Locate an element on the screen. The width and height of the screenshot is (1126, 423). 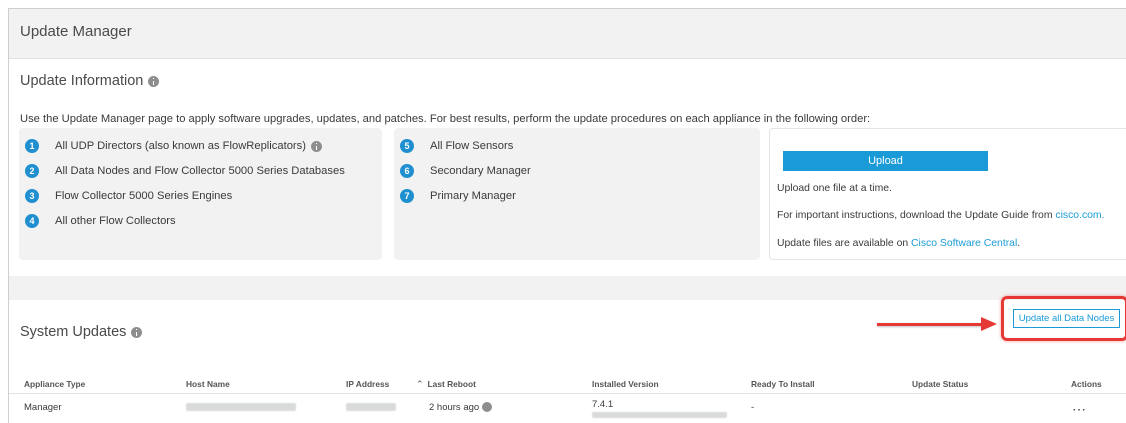
column-header-appliance-type: Appliance Type is located at coordinates (54, 384).